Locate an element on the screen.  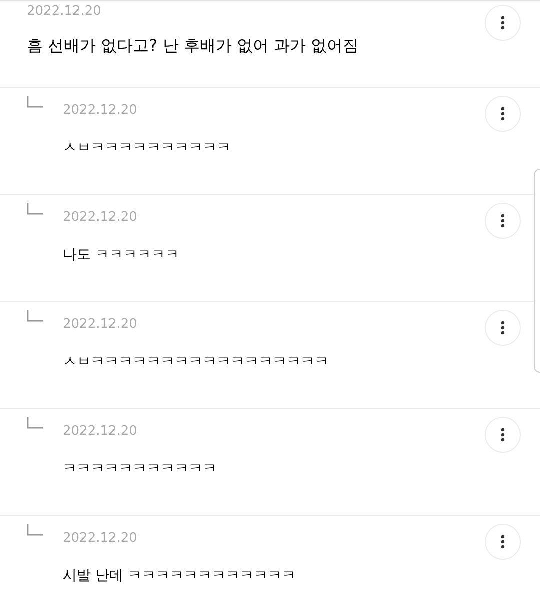
reply-text: ㅋㅋㅋㅋㅋㅋㅋㅋㅋㅋㅋ is located at coordinates (140, 469).